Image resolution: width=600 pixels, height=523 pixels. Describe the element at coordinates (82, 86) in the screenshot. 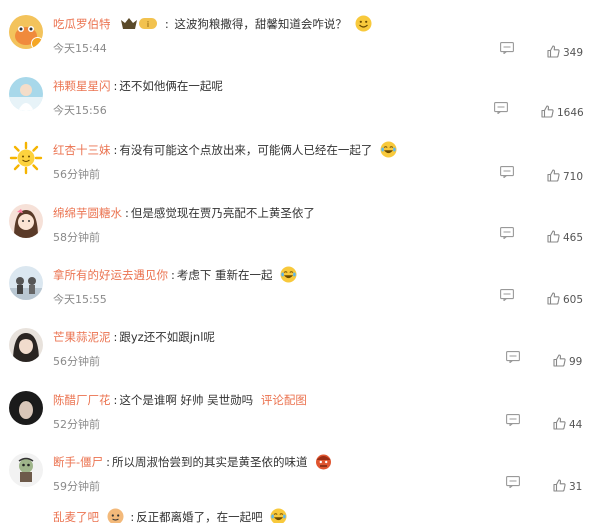

I see `username: 祎颗星星闪` at that location.